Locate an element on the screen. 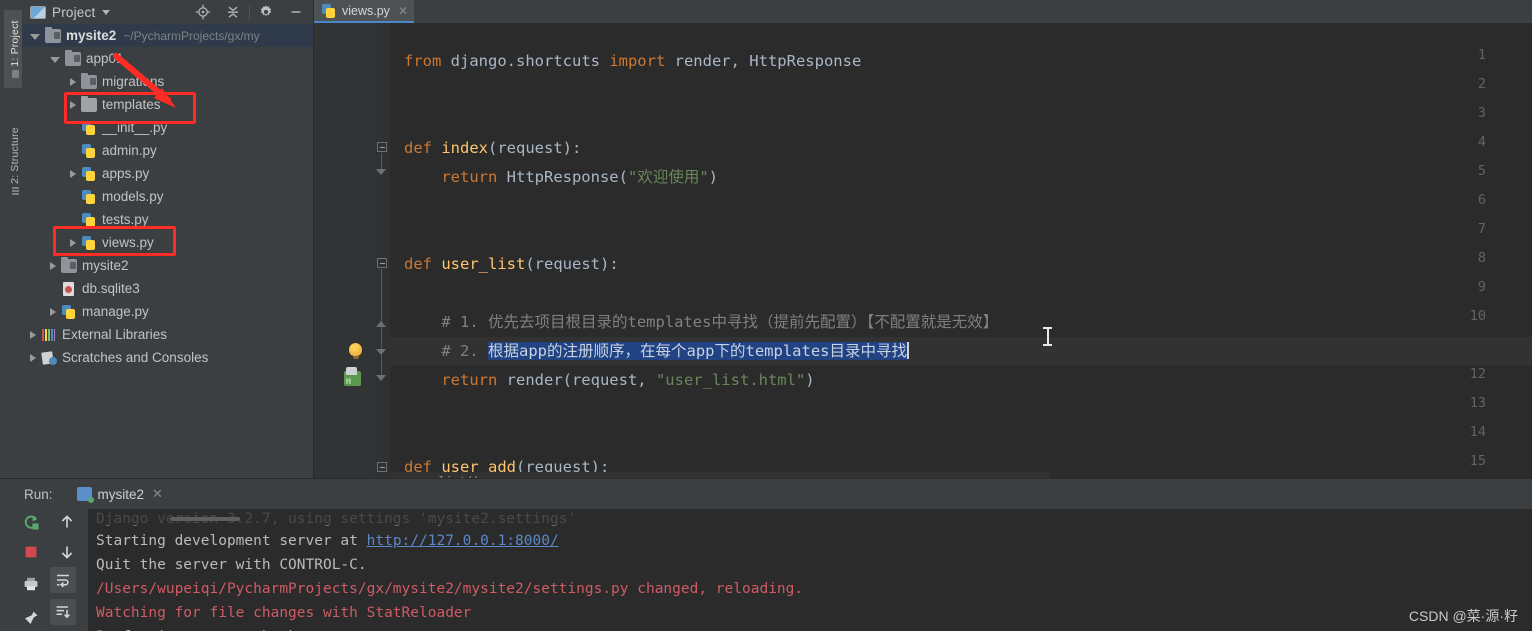 The image size is (1532, 631). tree-item-mysite2: mysite2 ~/PycharmProjects/gx/my is located at coordinates (167, 35).